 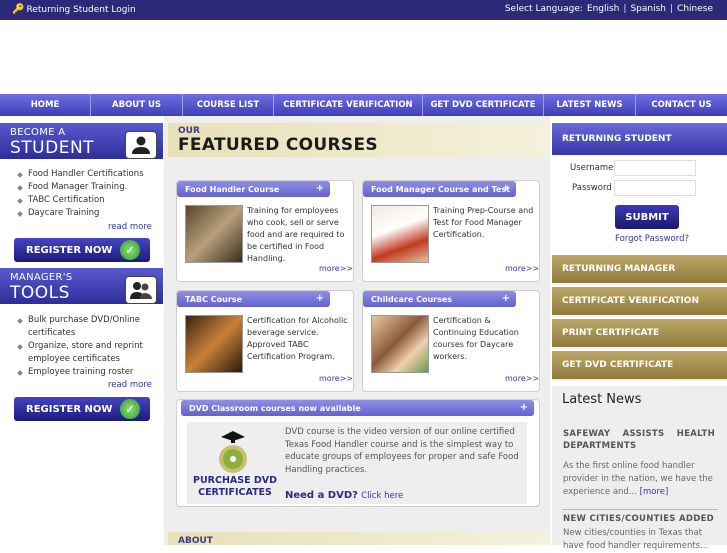 What do you see at coordinates (639, 302) in the screenshot?
I see `certificate-verification-button: CERTIFICATE VERIFICATION` at bounding box center [639, 302].